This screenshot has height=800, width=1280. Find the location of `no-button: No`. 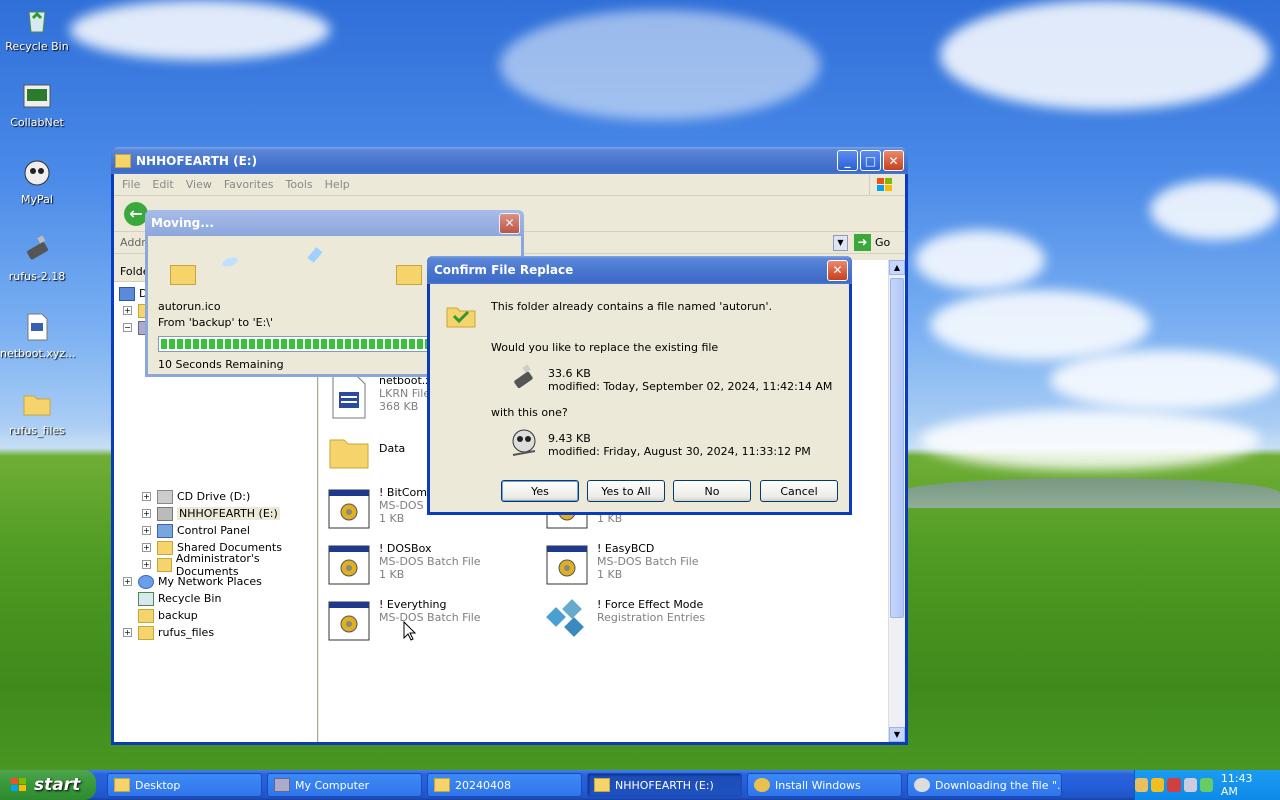

no-button: No is located at coordinates (712, 491).